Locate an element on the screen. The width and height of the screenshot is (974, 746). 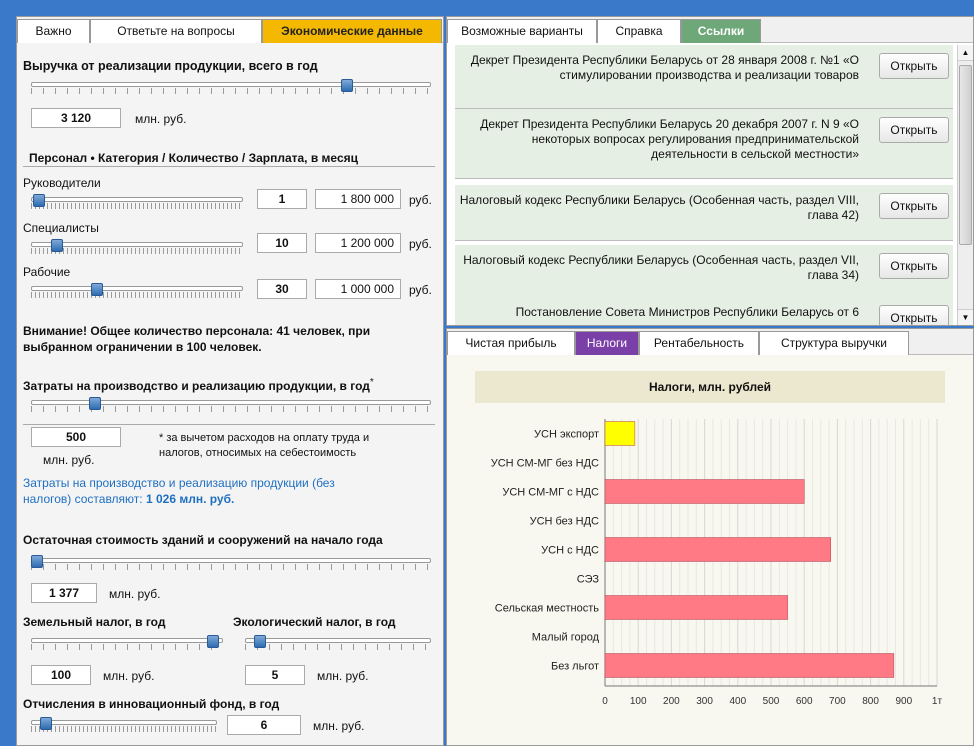
tab-taxes: Налоги is located at coordinates (607, 343).